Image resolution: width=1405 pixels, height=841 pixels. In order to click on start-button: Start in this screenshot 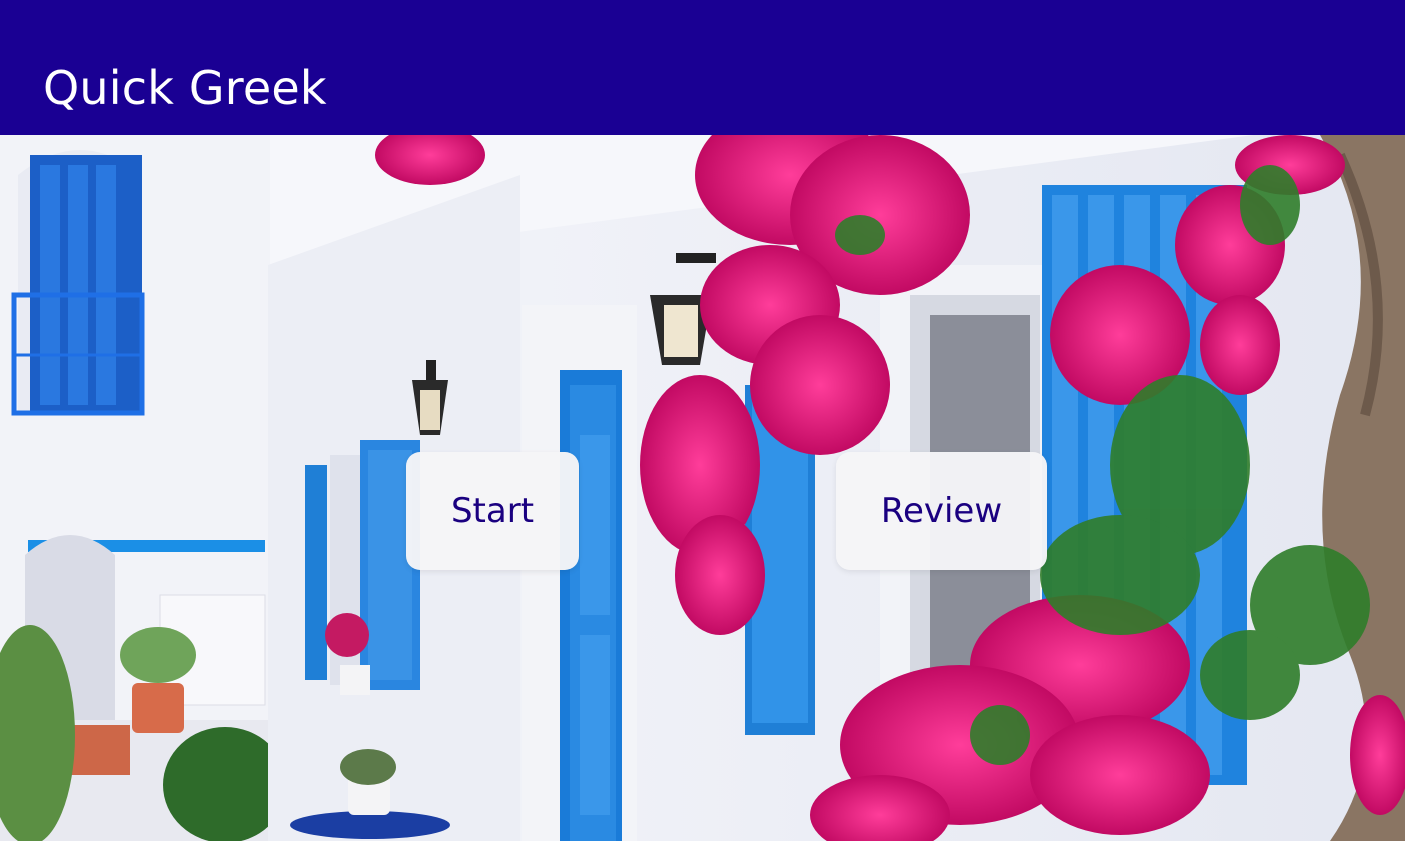, I will do `click(492, 511)`.